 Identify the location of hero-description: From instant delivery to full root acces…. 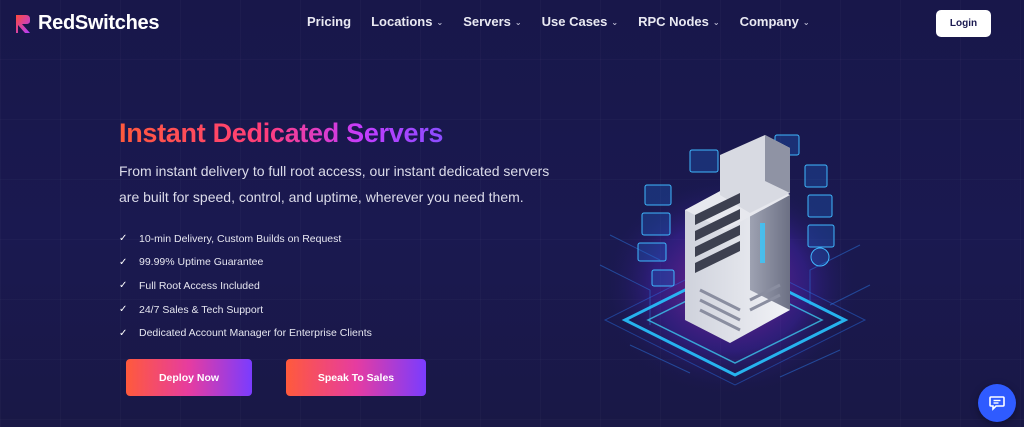
(334, 184).